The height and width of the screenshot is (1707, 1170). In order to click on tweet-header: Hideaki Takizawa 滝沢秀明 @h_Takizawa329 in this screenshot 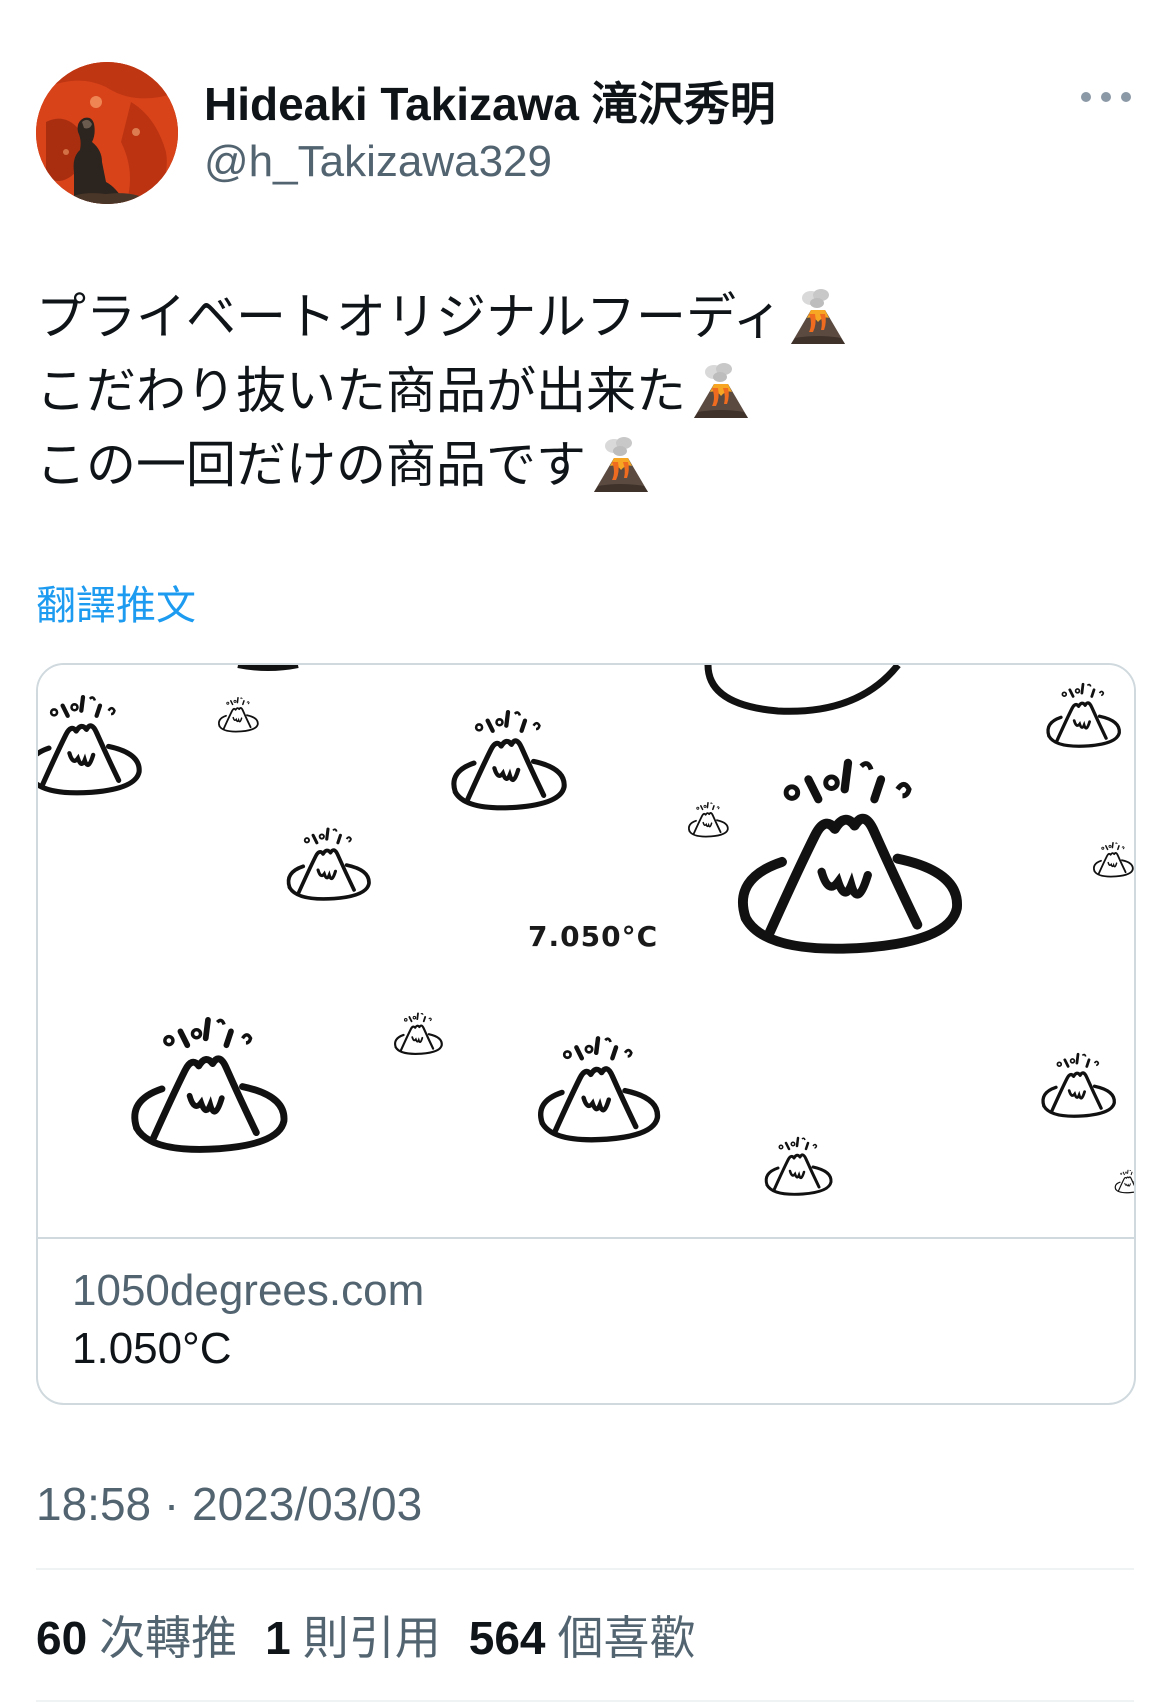, I will do `click(585, 137)`.